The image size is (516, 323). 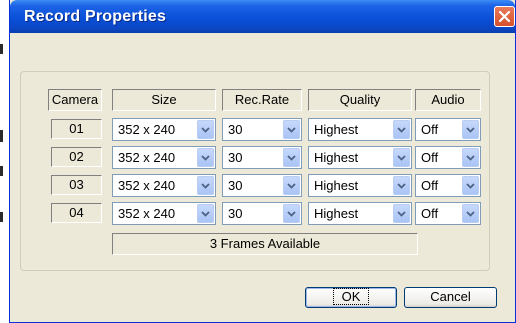 I want to click on header-audio: Audio, so click(x=448, y=100).